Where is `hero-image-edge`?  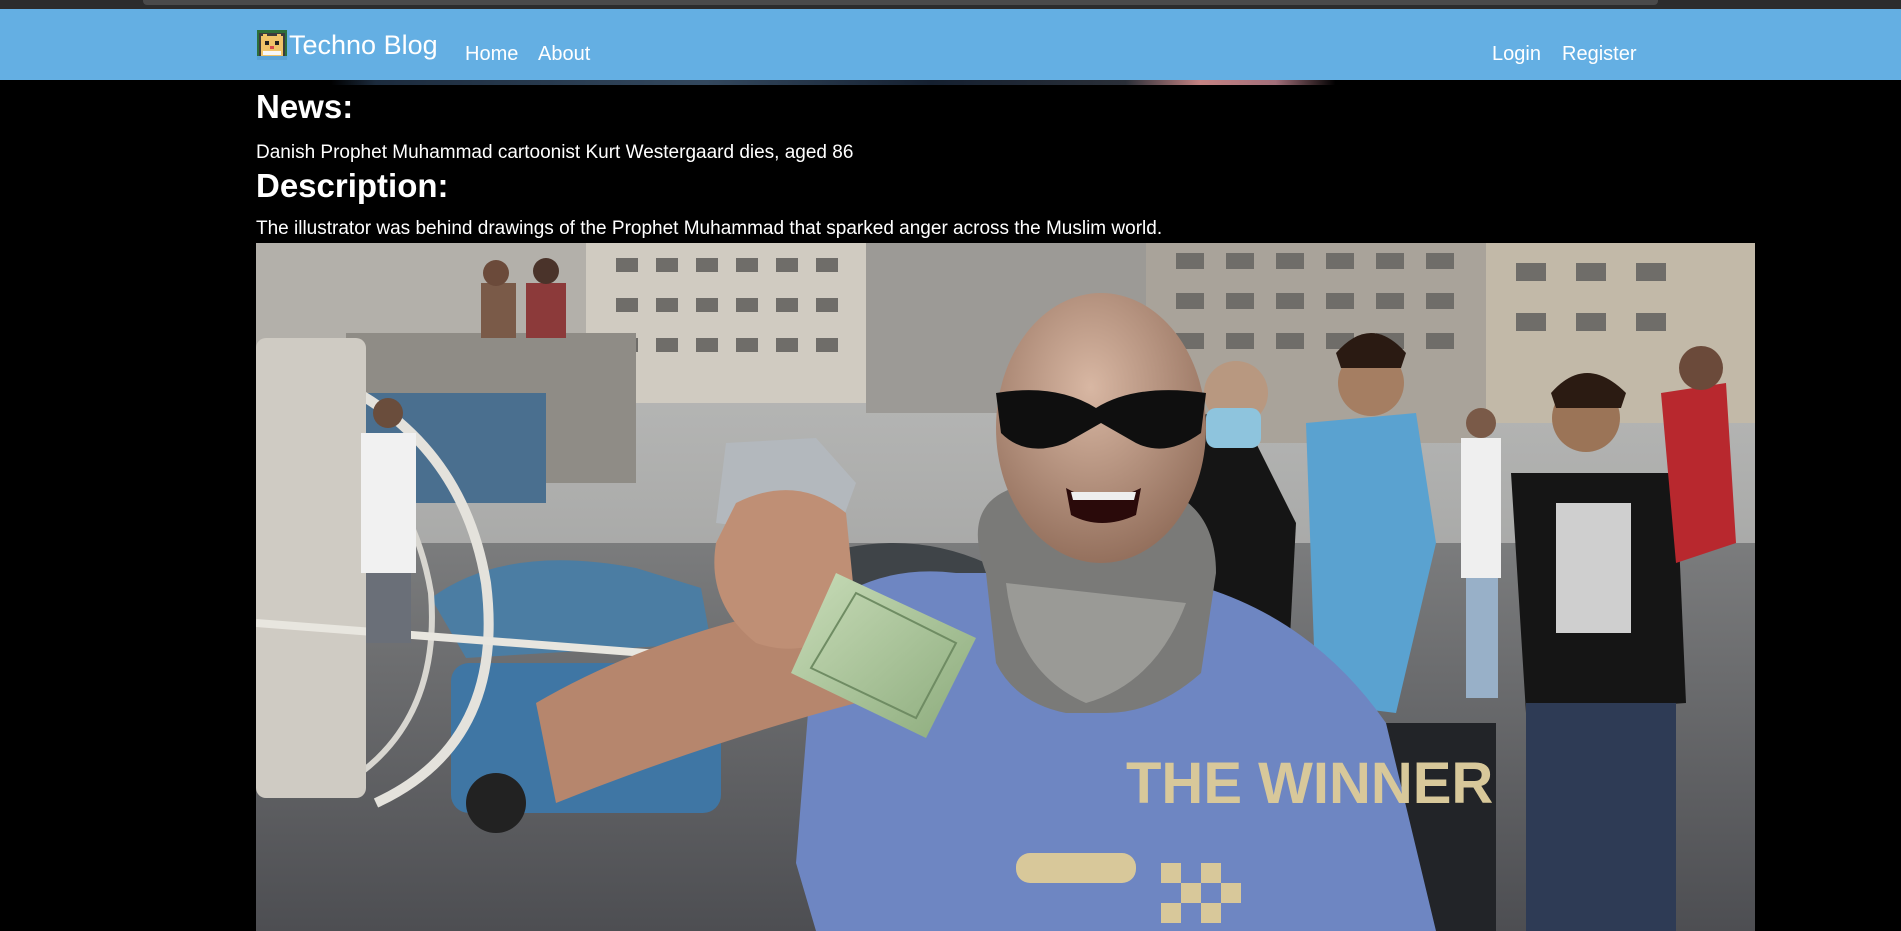
hero-image-edge is located at coordinates (1005, 82).